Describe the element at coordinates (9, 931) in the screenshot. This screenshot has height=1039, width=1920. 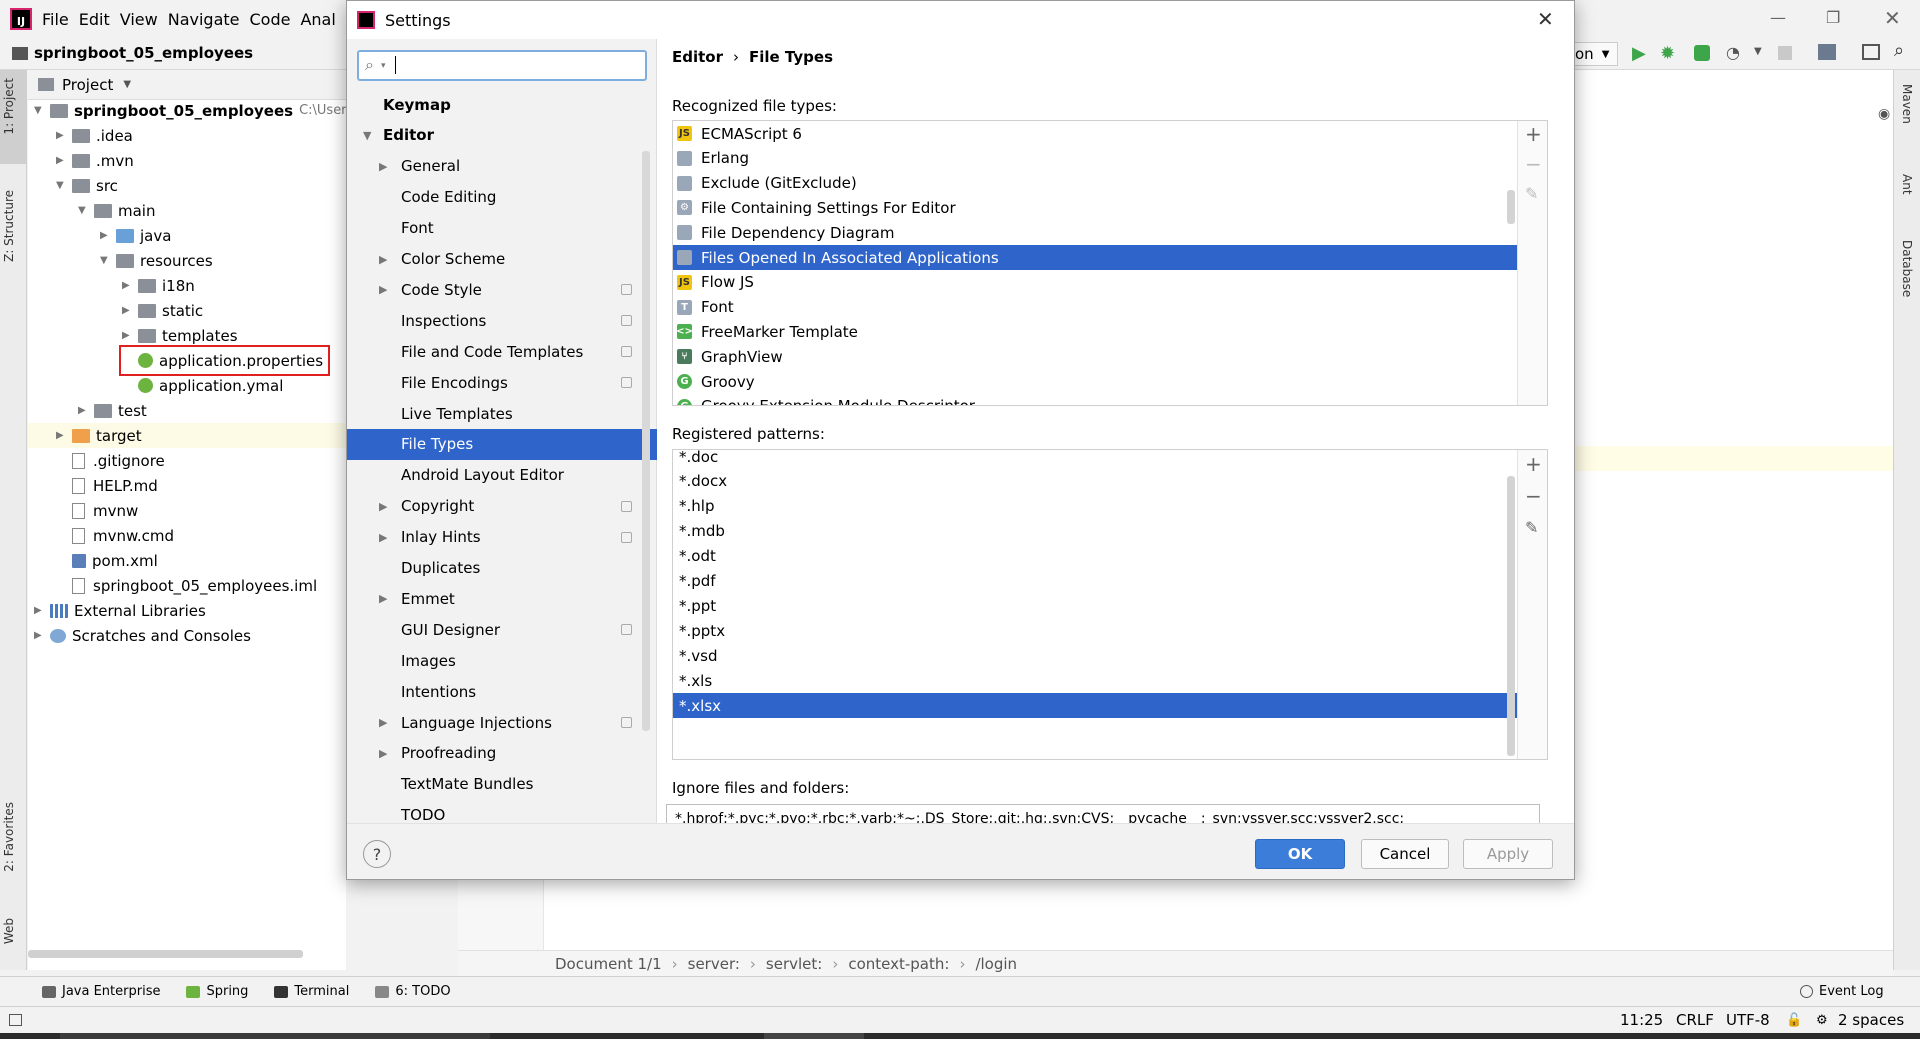
I see `tab-web: Web` at that location.